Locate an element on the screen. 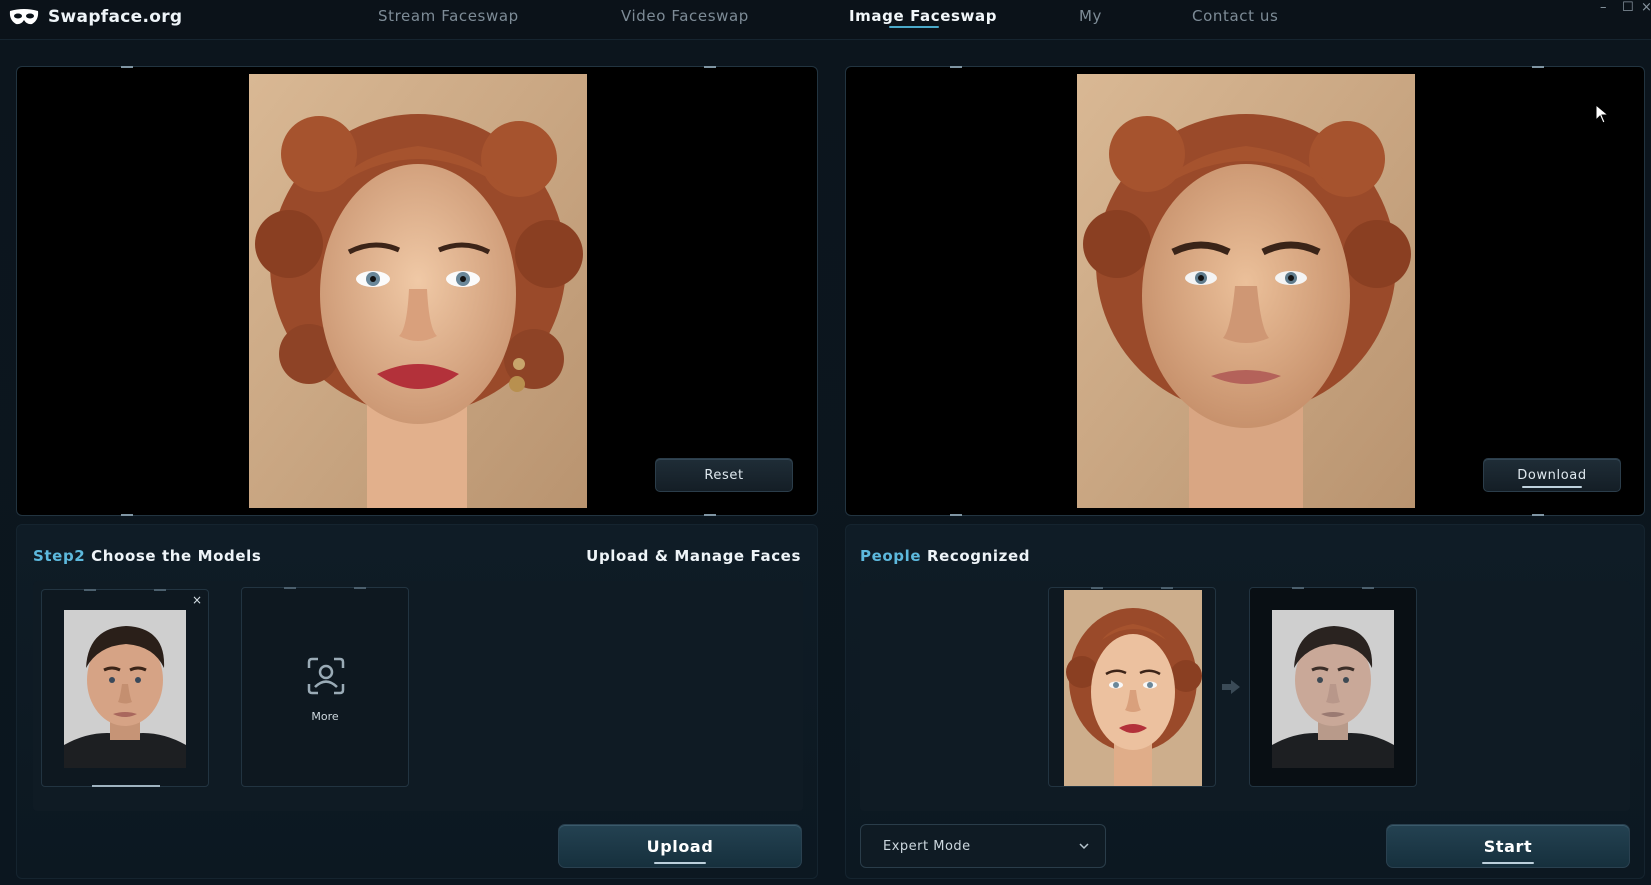 Image resolution: width=1651 pixels, height=885 pixels. target-face-photo is located at coordinates (1333, 689).